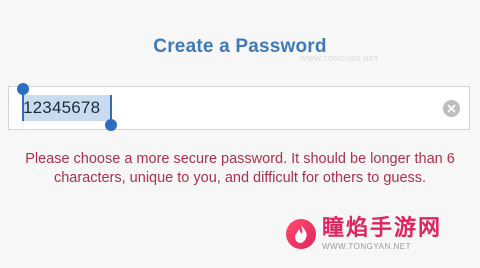 Image resolution: width=480 pixels, height=268 pixels. What do you see at coordinates (61, 108) in the screenshot?
I see `password-value: 12345678` at bounding box center [61, 108].